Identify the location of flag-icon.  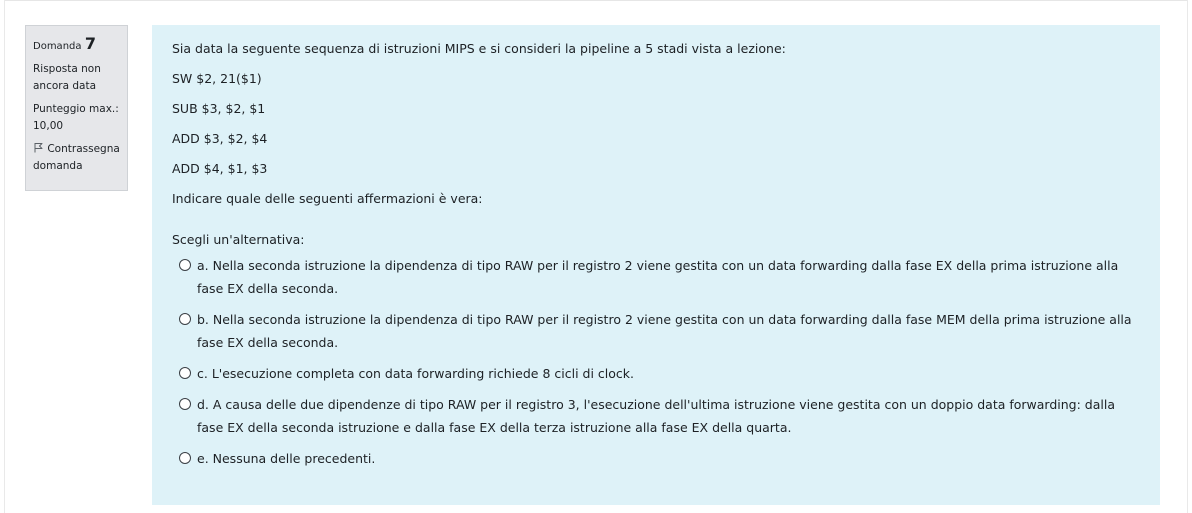
(38, 147).